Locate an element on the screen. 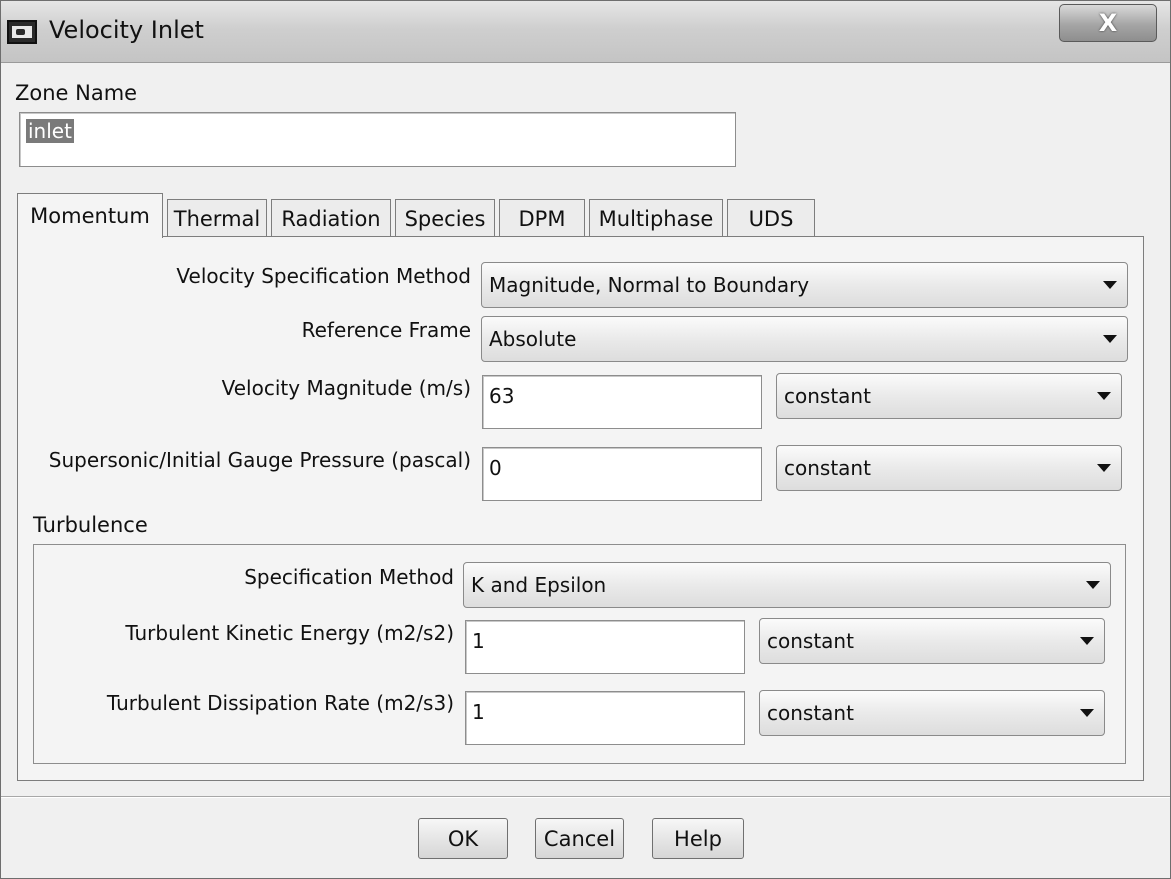 This screenshot has width=1171, height=879. kinetic-energy-input: 1 is located at coordinates (605, 647).